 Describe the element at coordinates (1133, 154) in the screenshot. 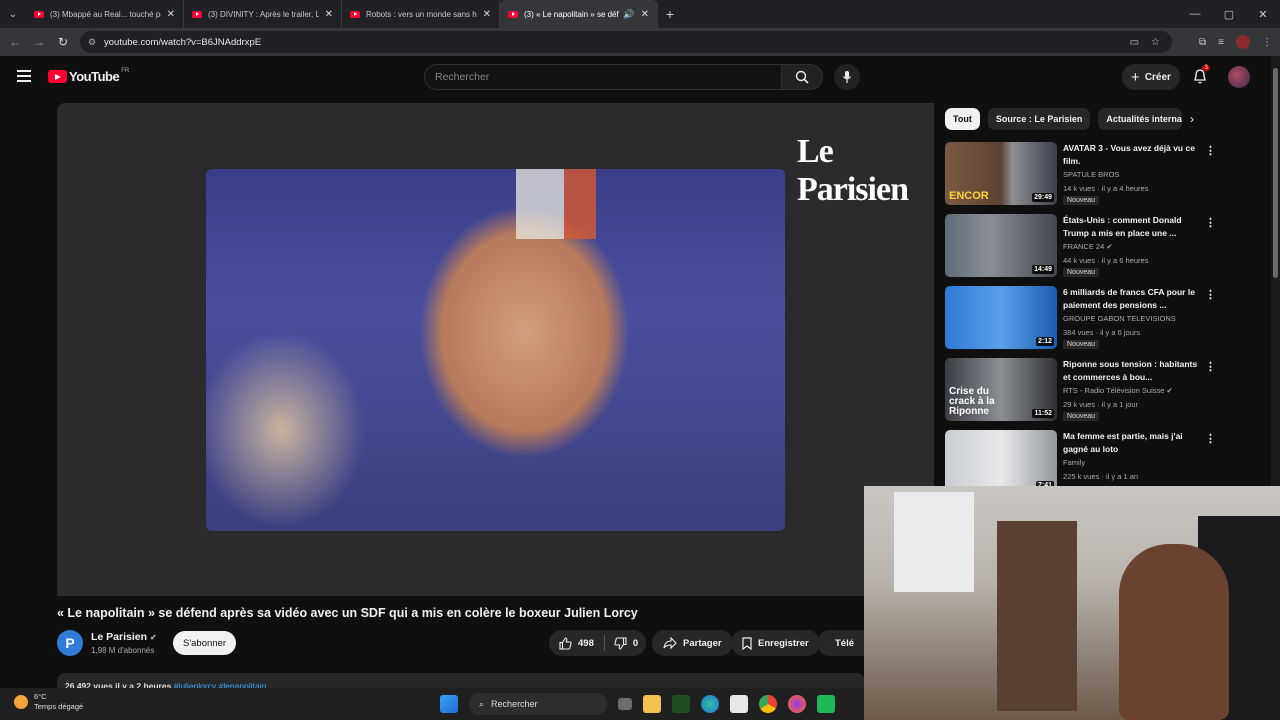

I see `recommendation-title: AVATAR 3 - Vous avez déjà vu ce film.` at that location.